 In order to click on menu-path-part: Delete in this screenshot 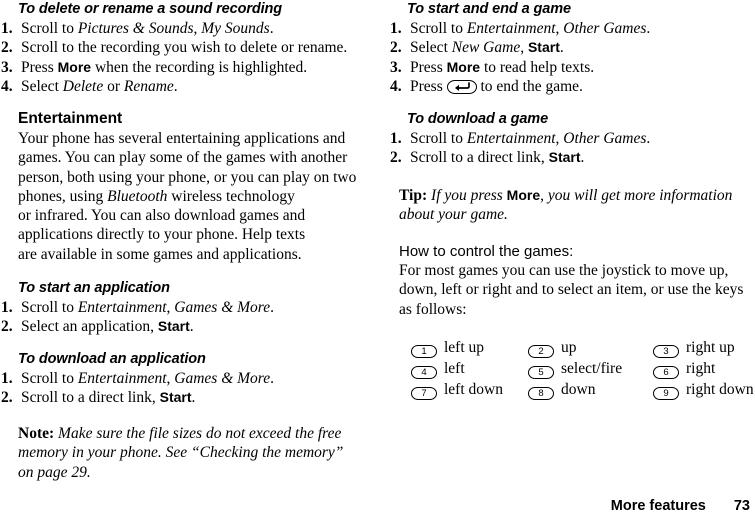, I will do `click(83, 86)`.